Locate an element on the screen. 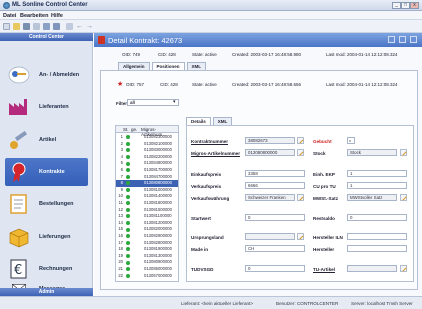 The width and height of the screenshot is (422, 309). col-header-st: St. is located at coordinates (126, 129).